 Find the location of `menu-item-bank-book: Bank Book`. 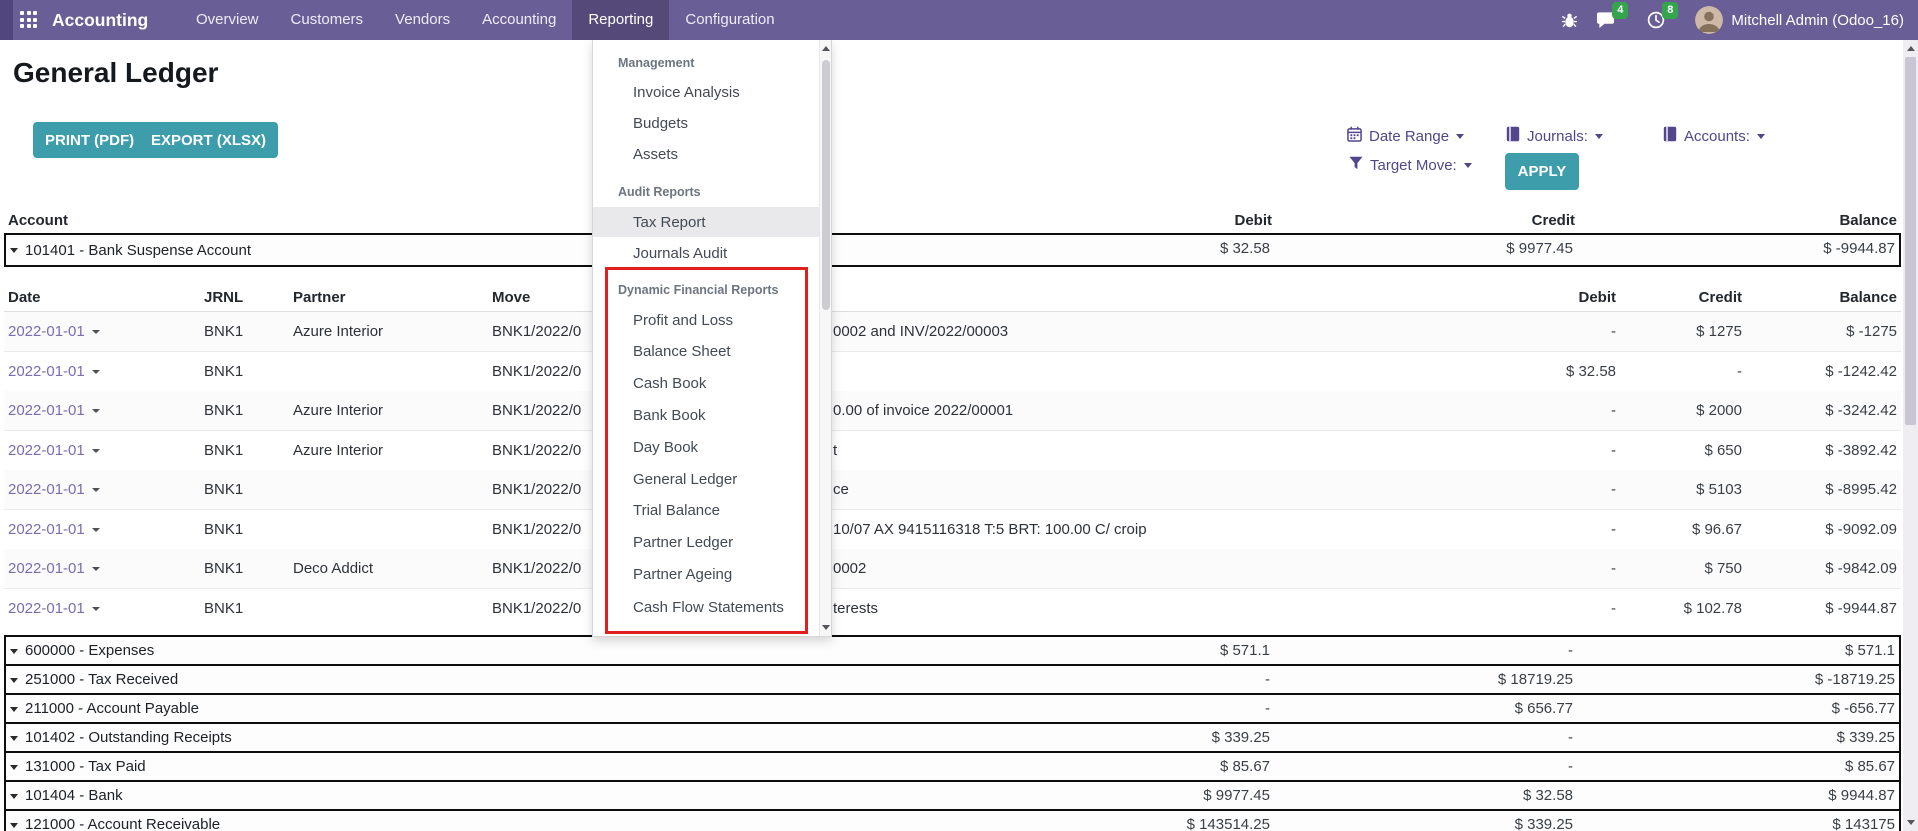

menu-item-bank-book: Bank Book is located at coordinates (669, 415).